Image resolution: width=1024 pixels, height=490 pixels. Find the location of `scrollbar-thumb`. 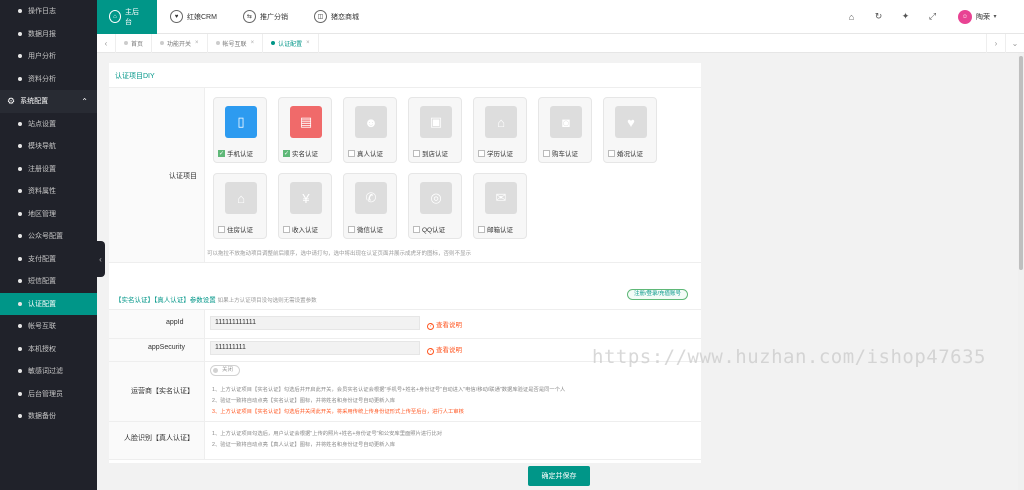

scrollbar-thumb is located at coordinates (1021, 163).